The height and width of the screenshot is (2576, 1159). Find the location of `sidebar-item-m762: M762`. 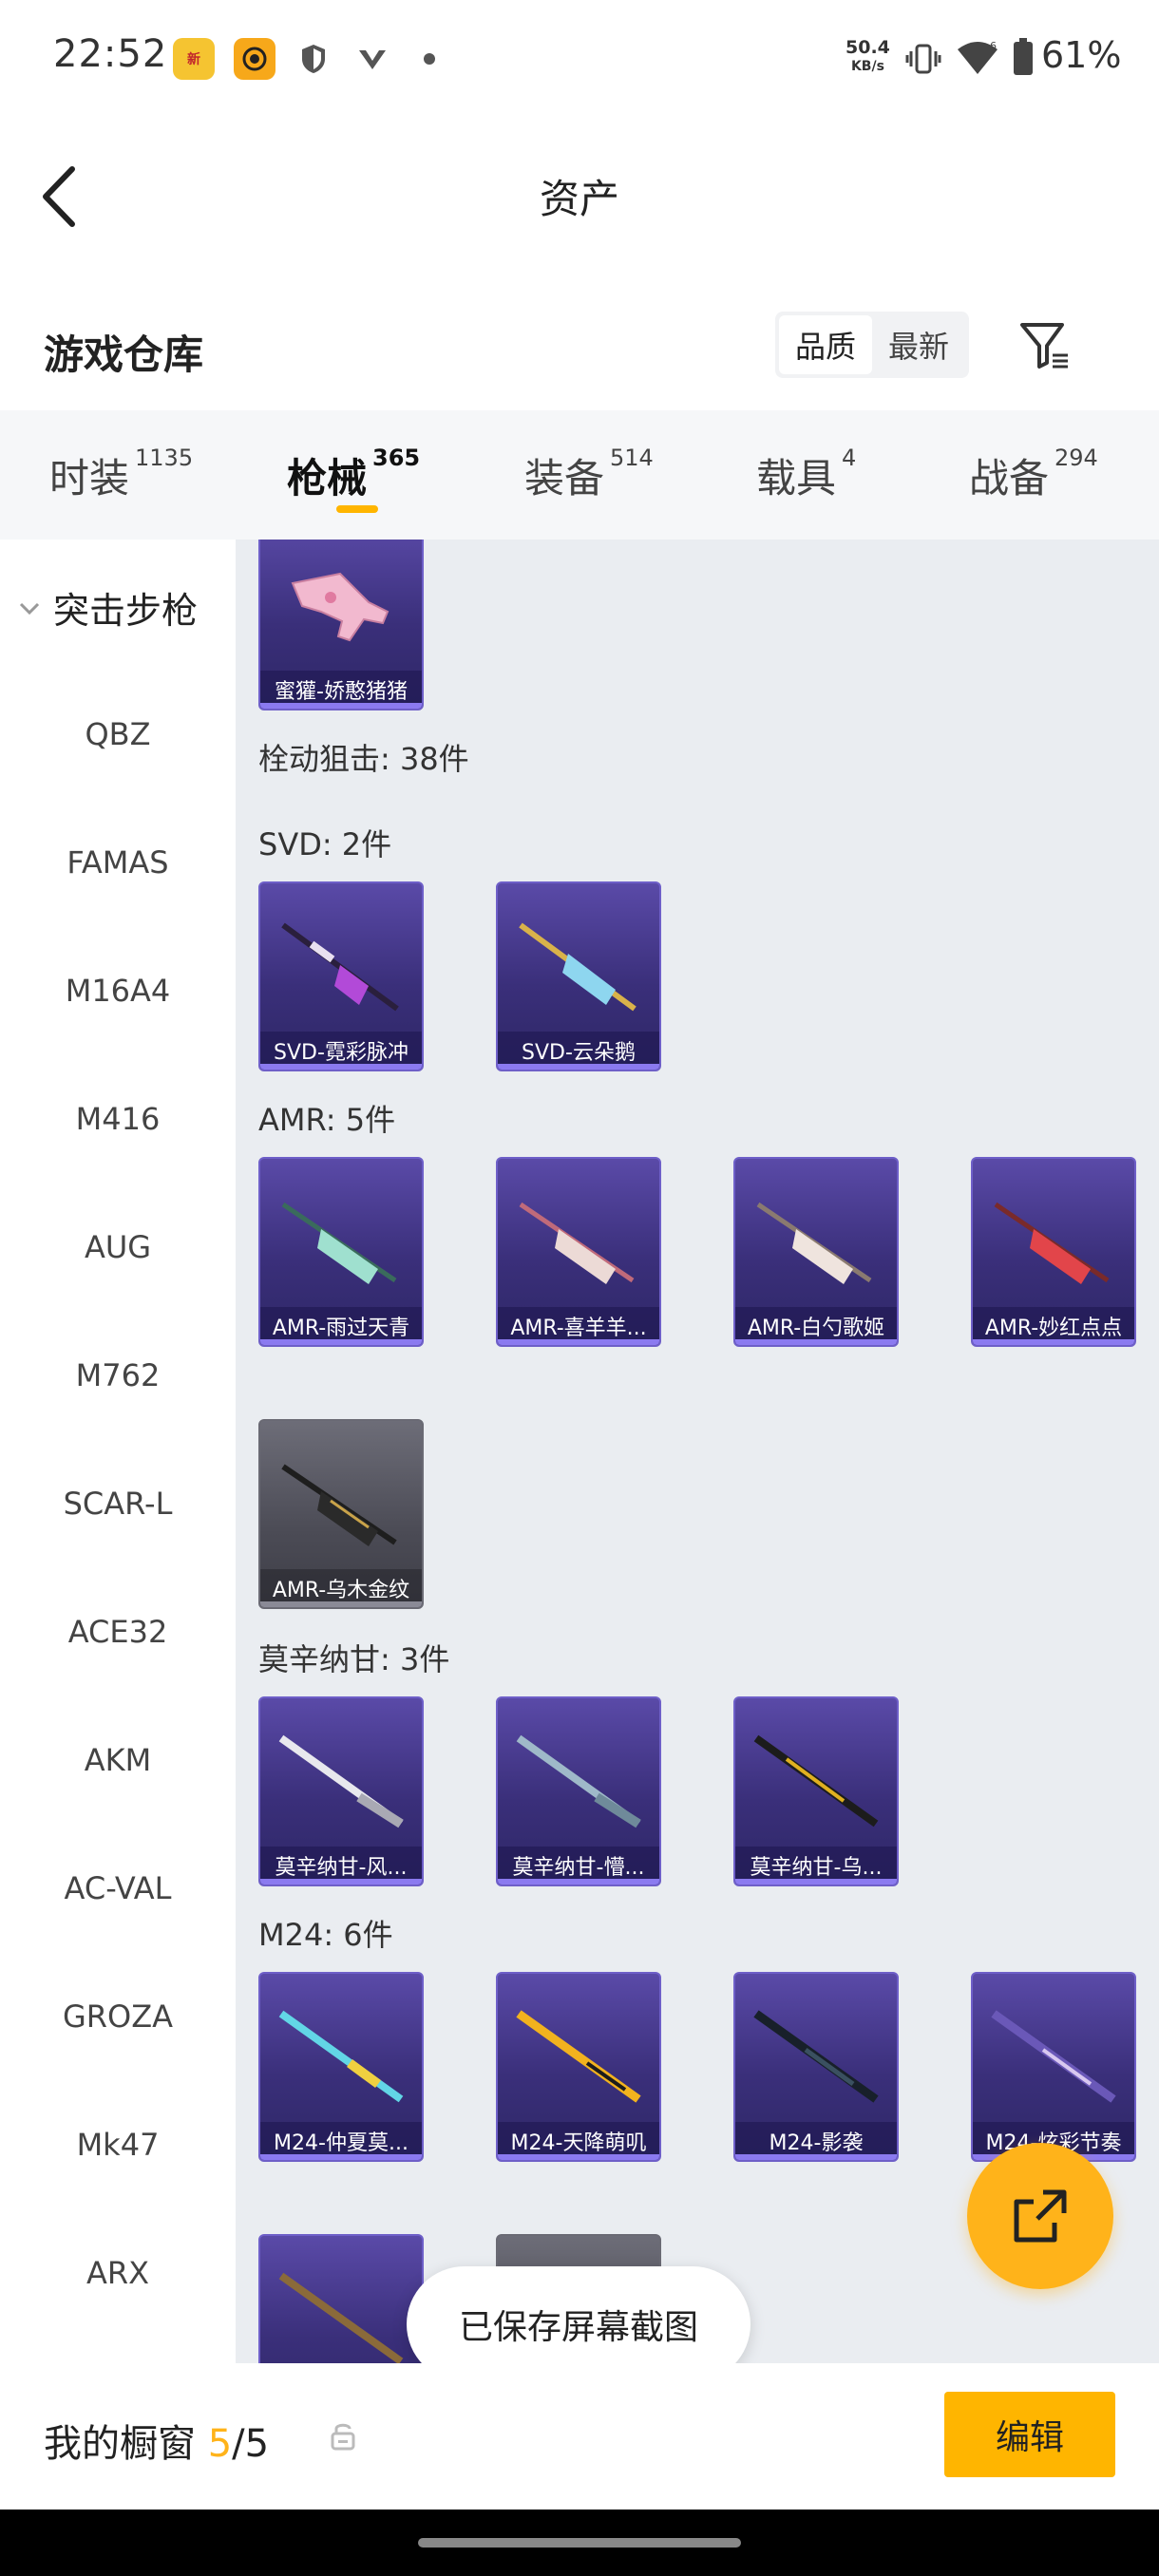

sidebar-item-m762: M762 is located at coordinates (118, 1375).